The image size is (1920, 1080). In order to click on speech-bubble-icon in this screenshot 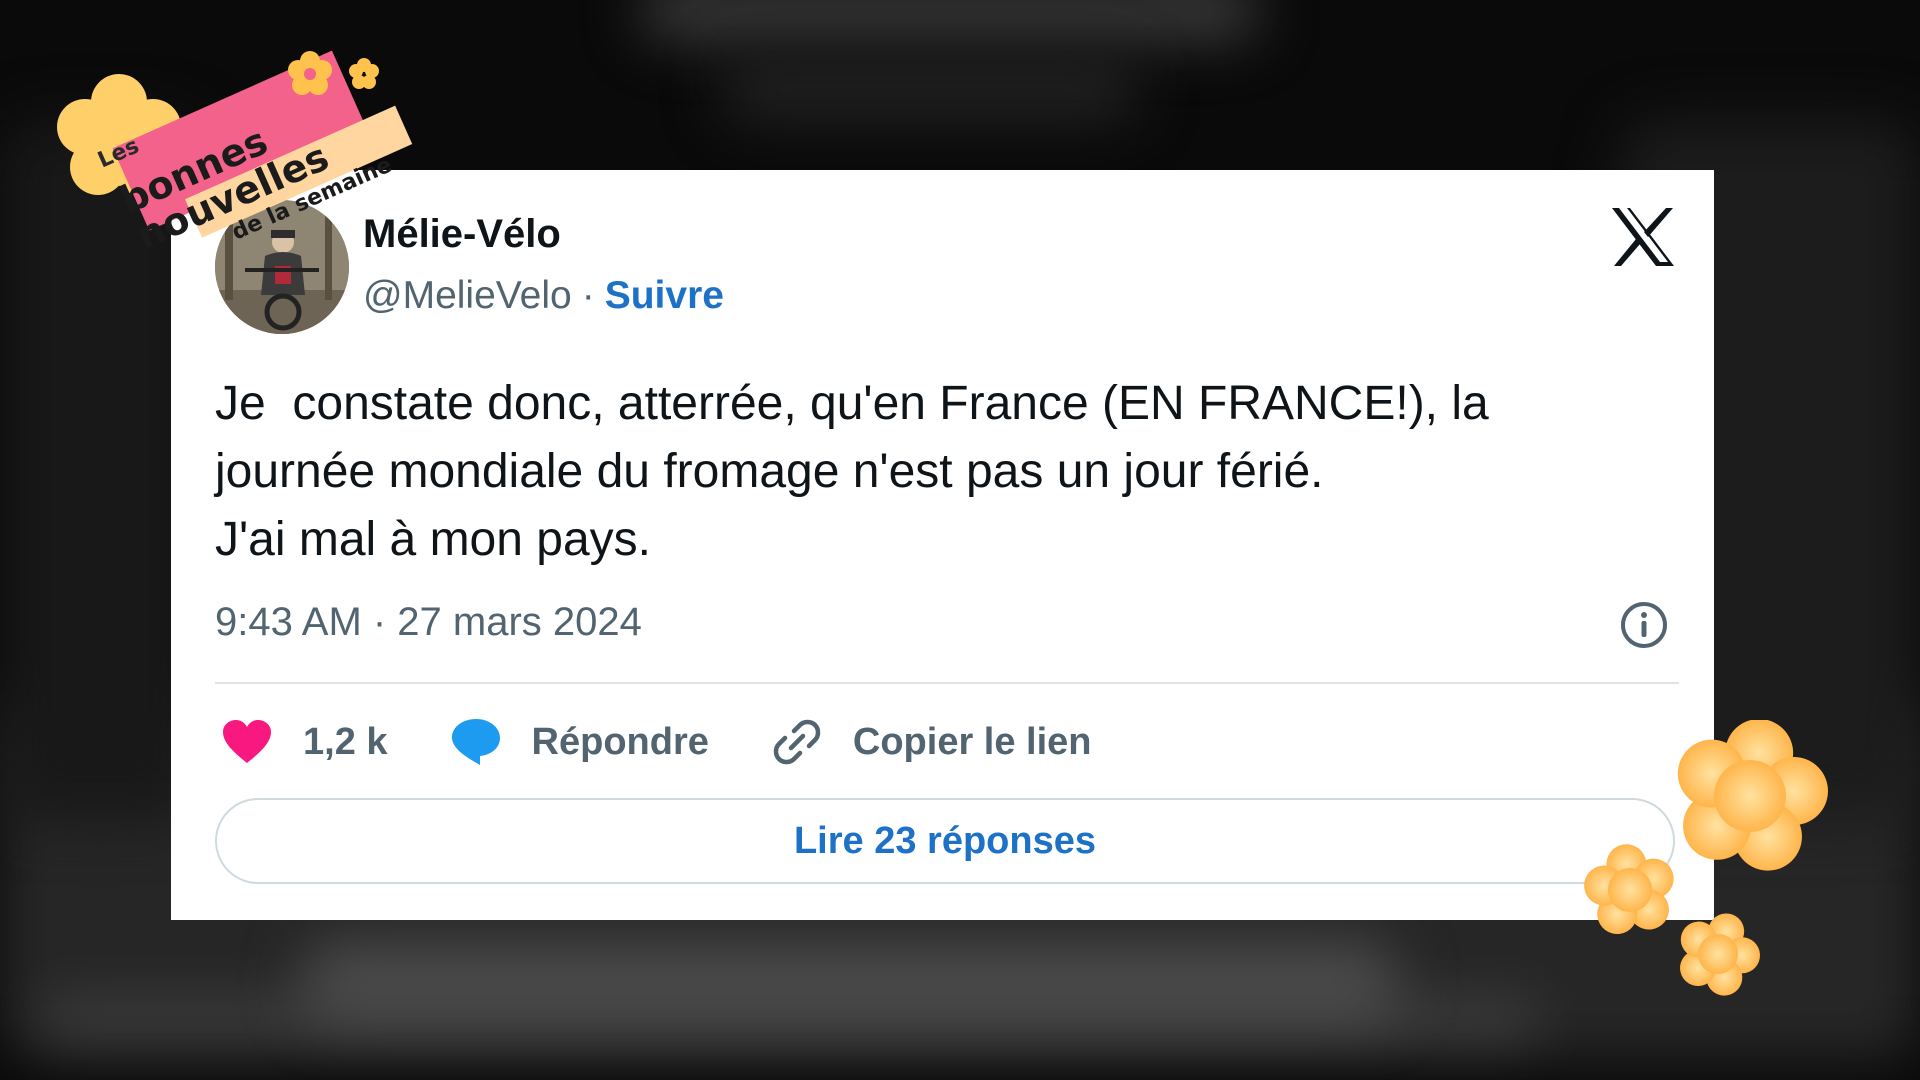, I will do `click(476, 742)`.